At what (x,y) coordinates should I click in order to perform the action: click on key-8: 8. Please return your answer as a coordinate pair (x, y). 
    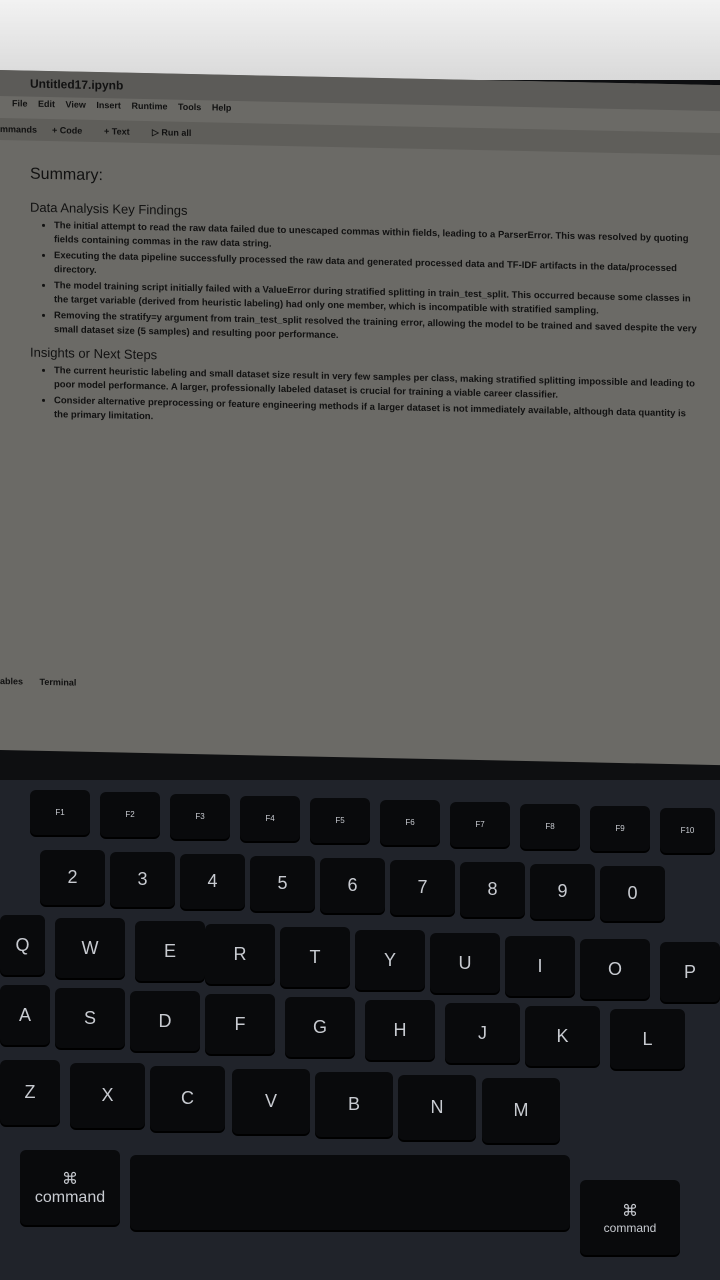
    Looking at the image, I should click on (492, 889).